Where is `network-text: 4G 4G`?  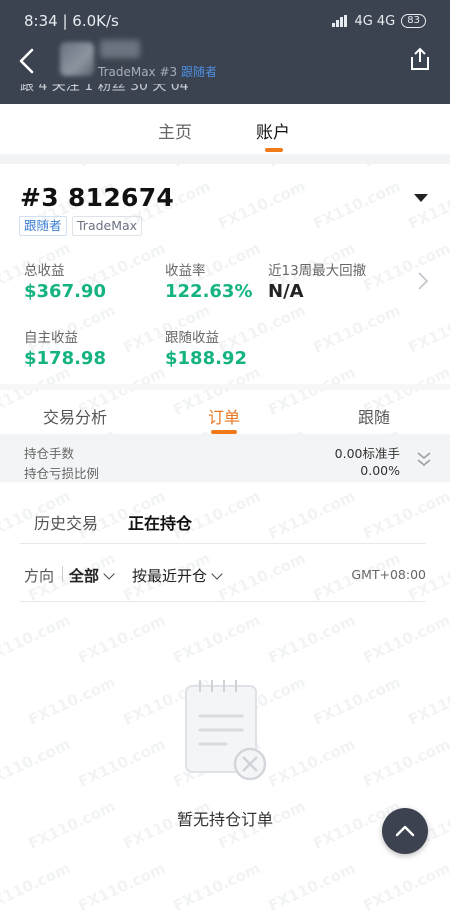
network-text: 4G 4G is located at coordinates (375, 21).